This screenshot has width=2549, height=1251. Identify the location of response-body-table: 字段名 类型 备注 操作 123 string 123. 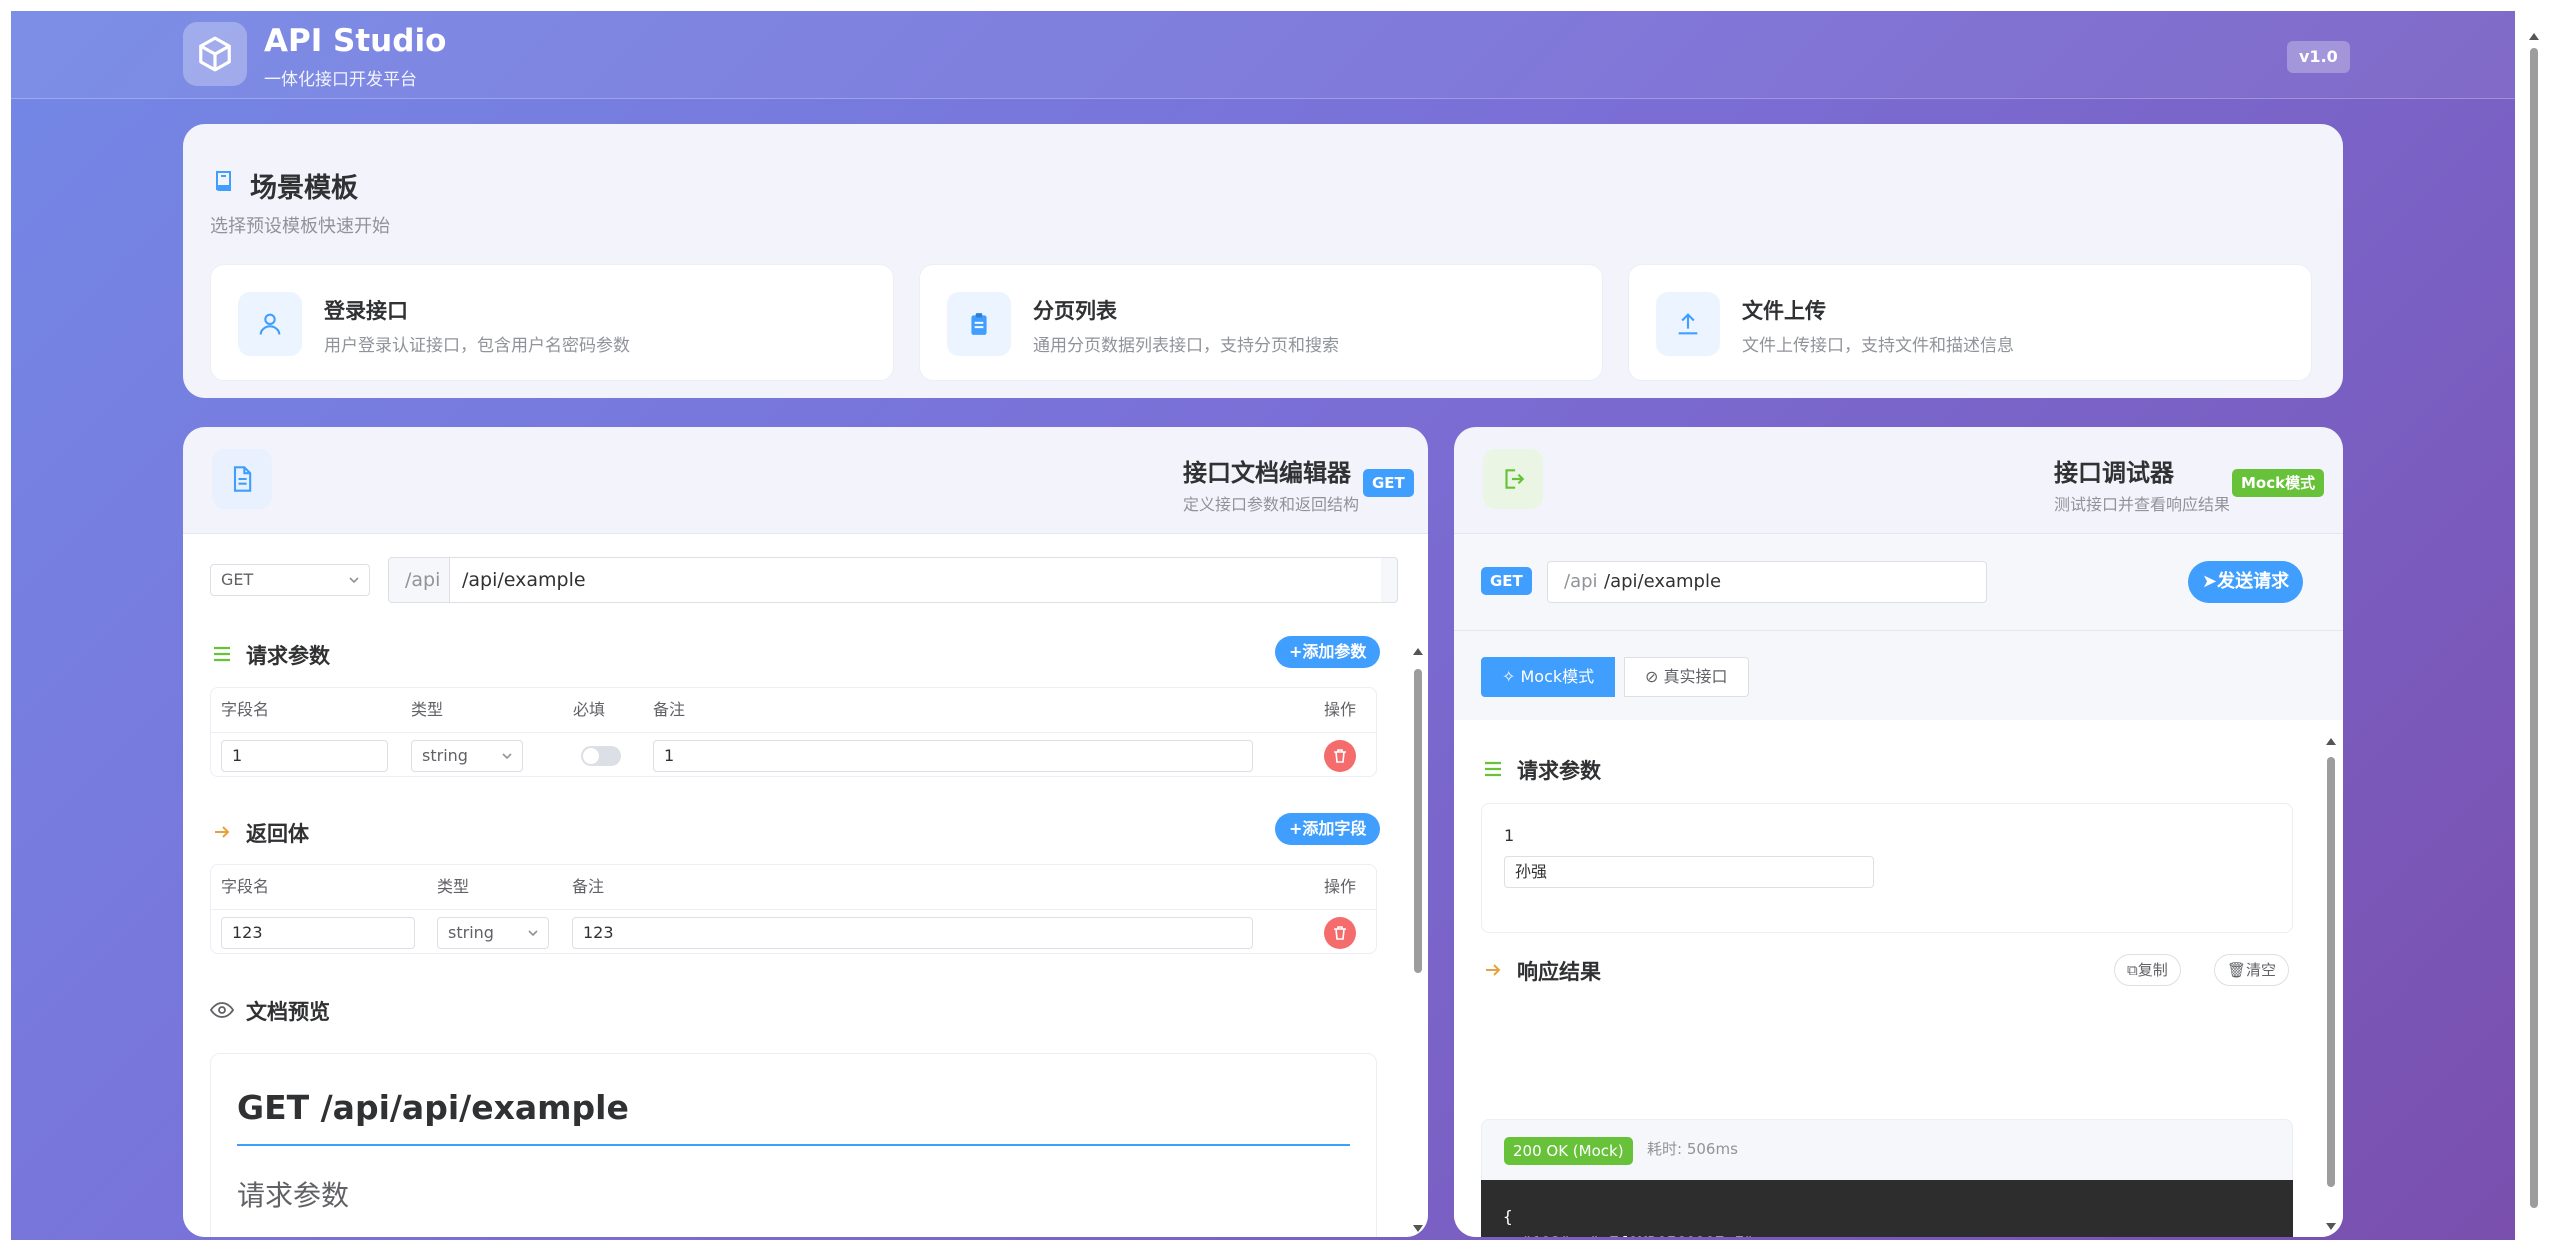
(793, 909).